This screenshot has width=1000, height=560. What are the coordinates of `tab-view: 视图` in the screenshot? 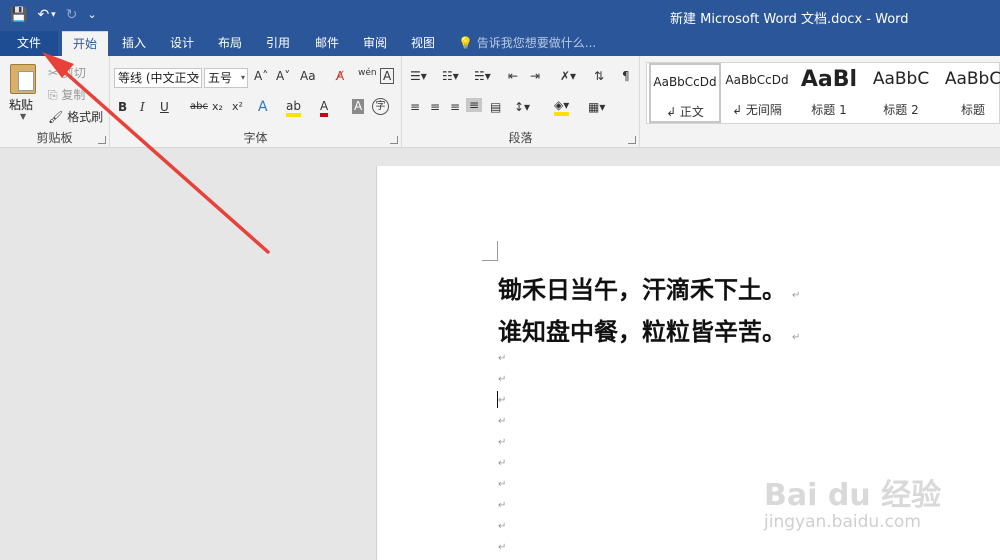 It's located at (423, 43).